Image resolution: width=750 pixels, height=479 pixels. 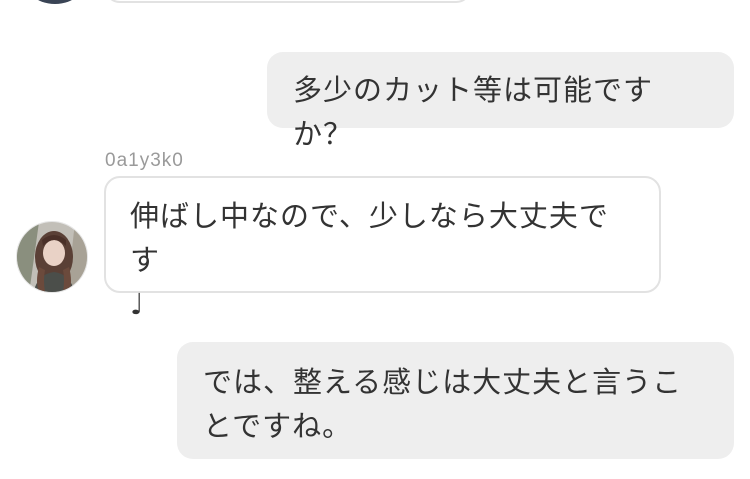 I want to click on sender-avatar, so click(x=52, y=257).